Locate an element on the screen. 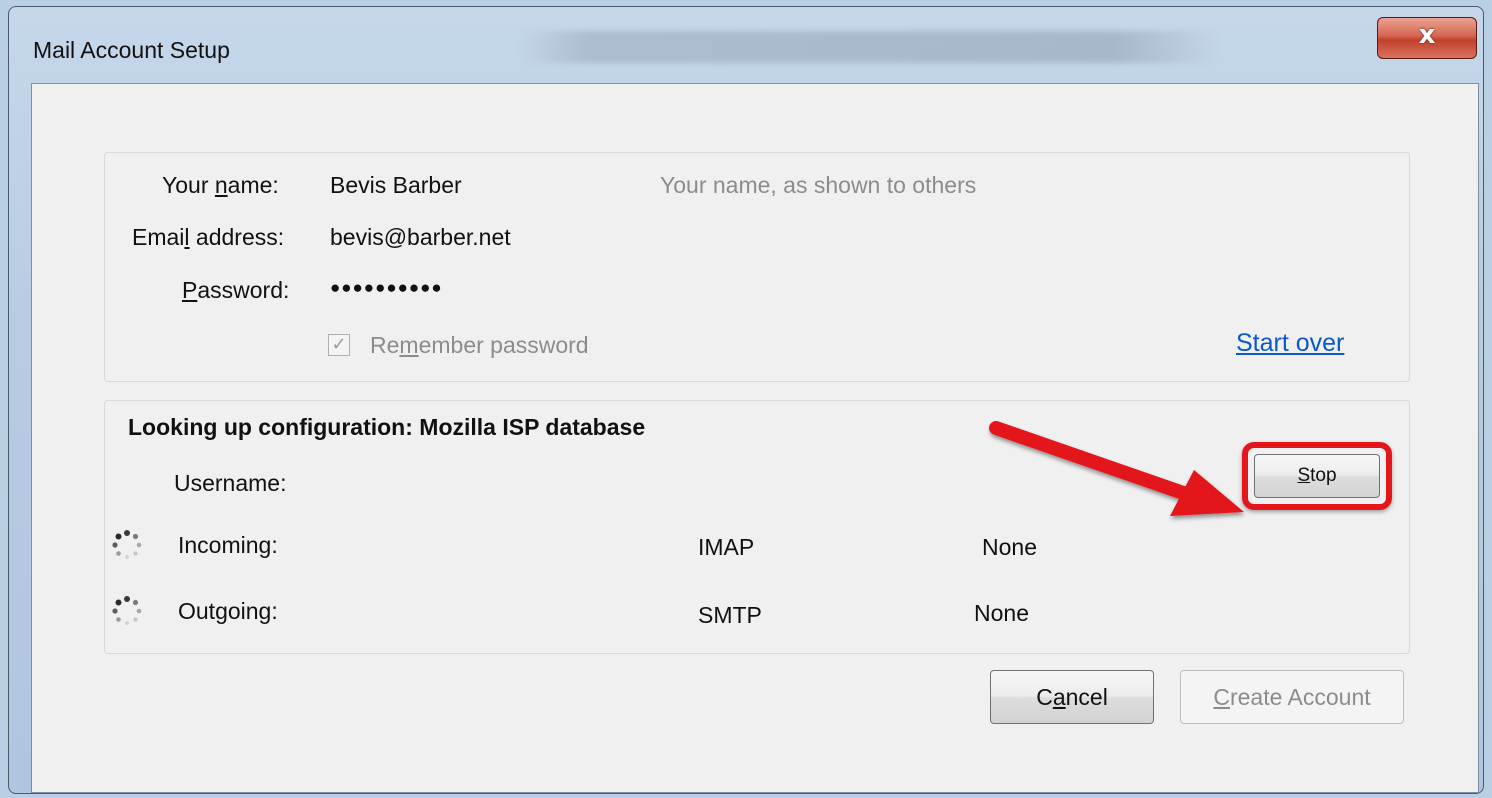 The height and width of the screenshot is (798, 1492). accelerator-key: C is located at coordinates (1221, 697).